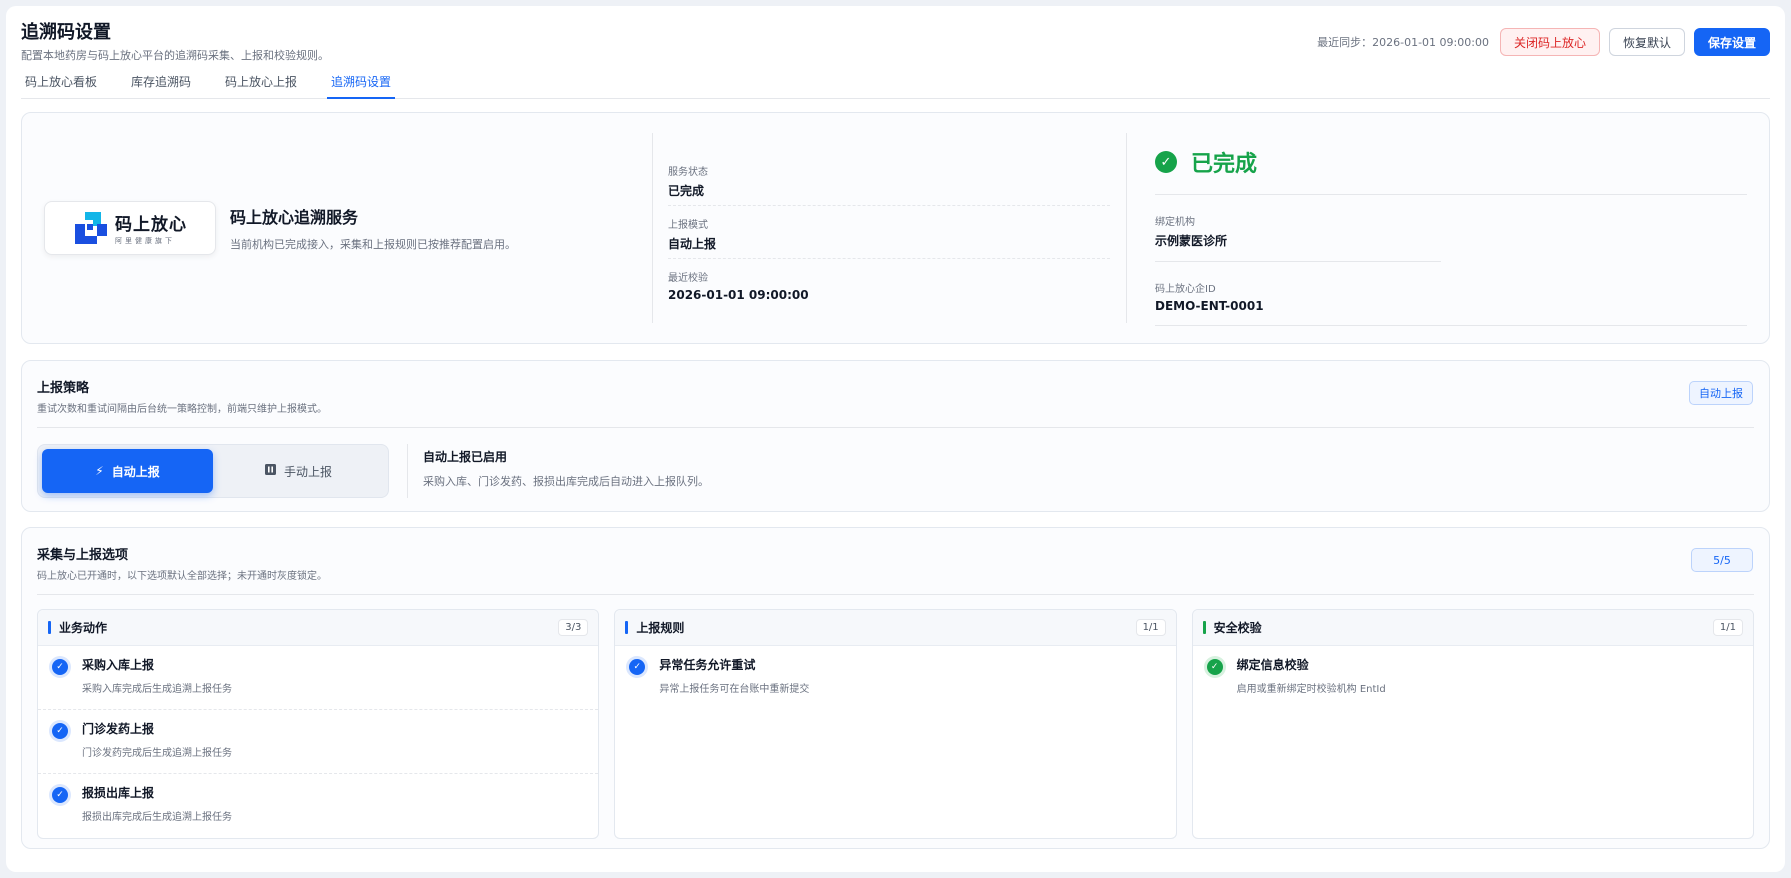 Image resolution: width=1791 pixels, height=878 pixels. I want to click on option-item: ✓ 采购入库上报 采购入库完成后生成追溯上报任务, so click(318, 678).